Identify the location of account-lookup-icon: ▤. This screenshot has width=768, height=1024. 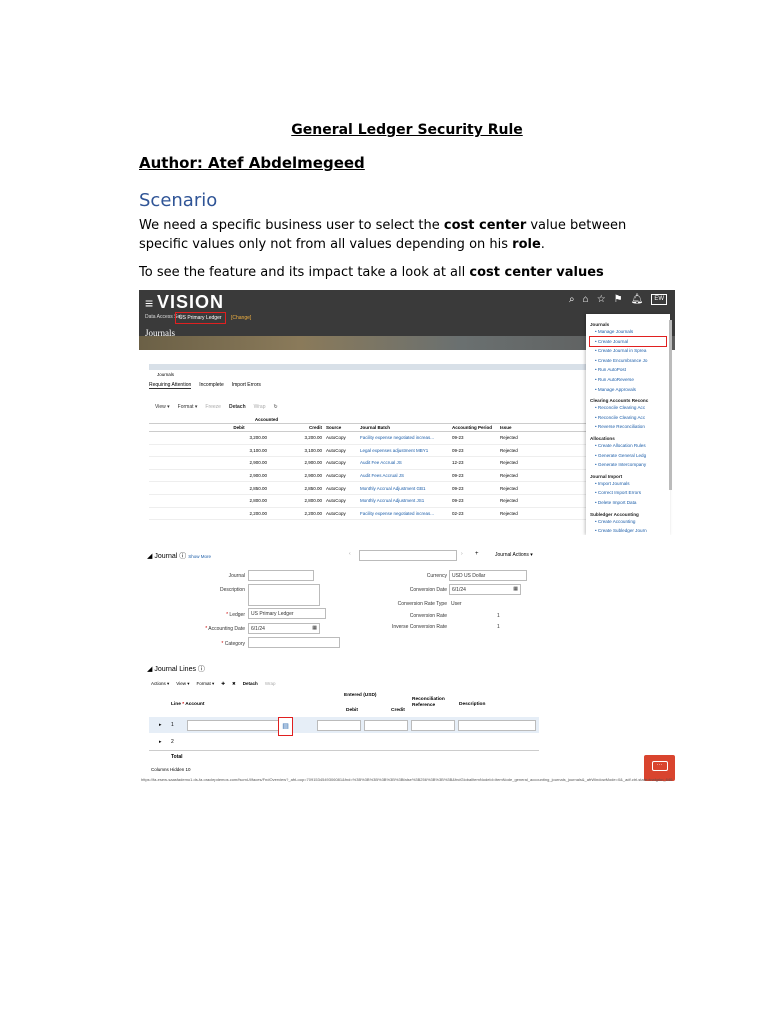
(285, 726).